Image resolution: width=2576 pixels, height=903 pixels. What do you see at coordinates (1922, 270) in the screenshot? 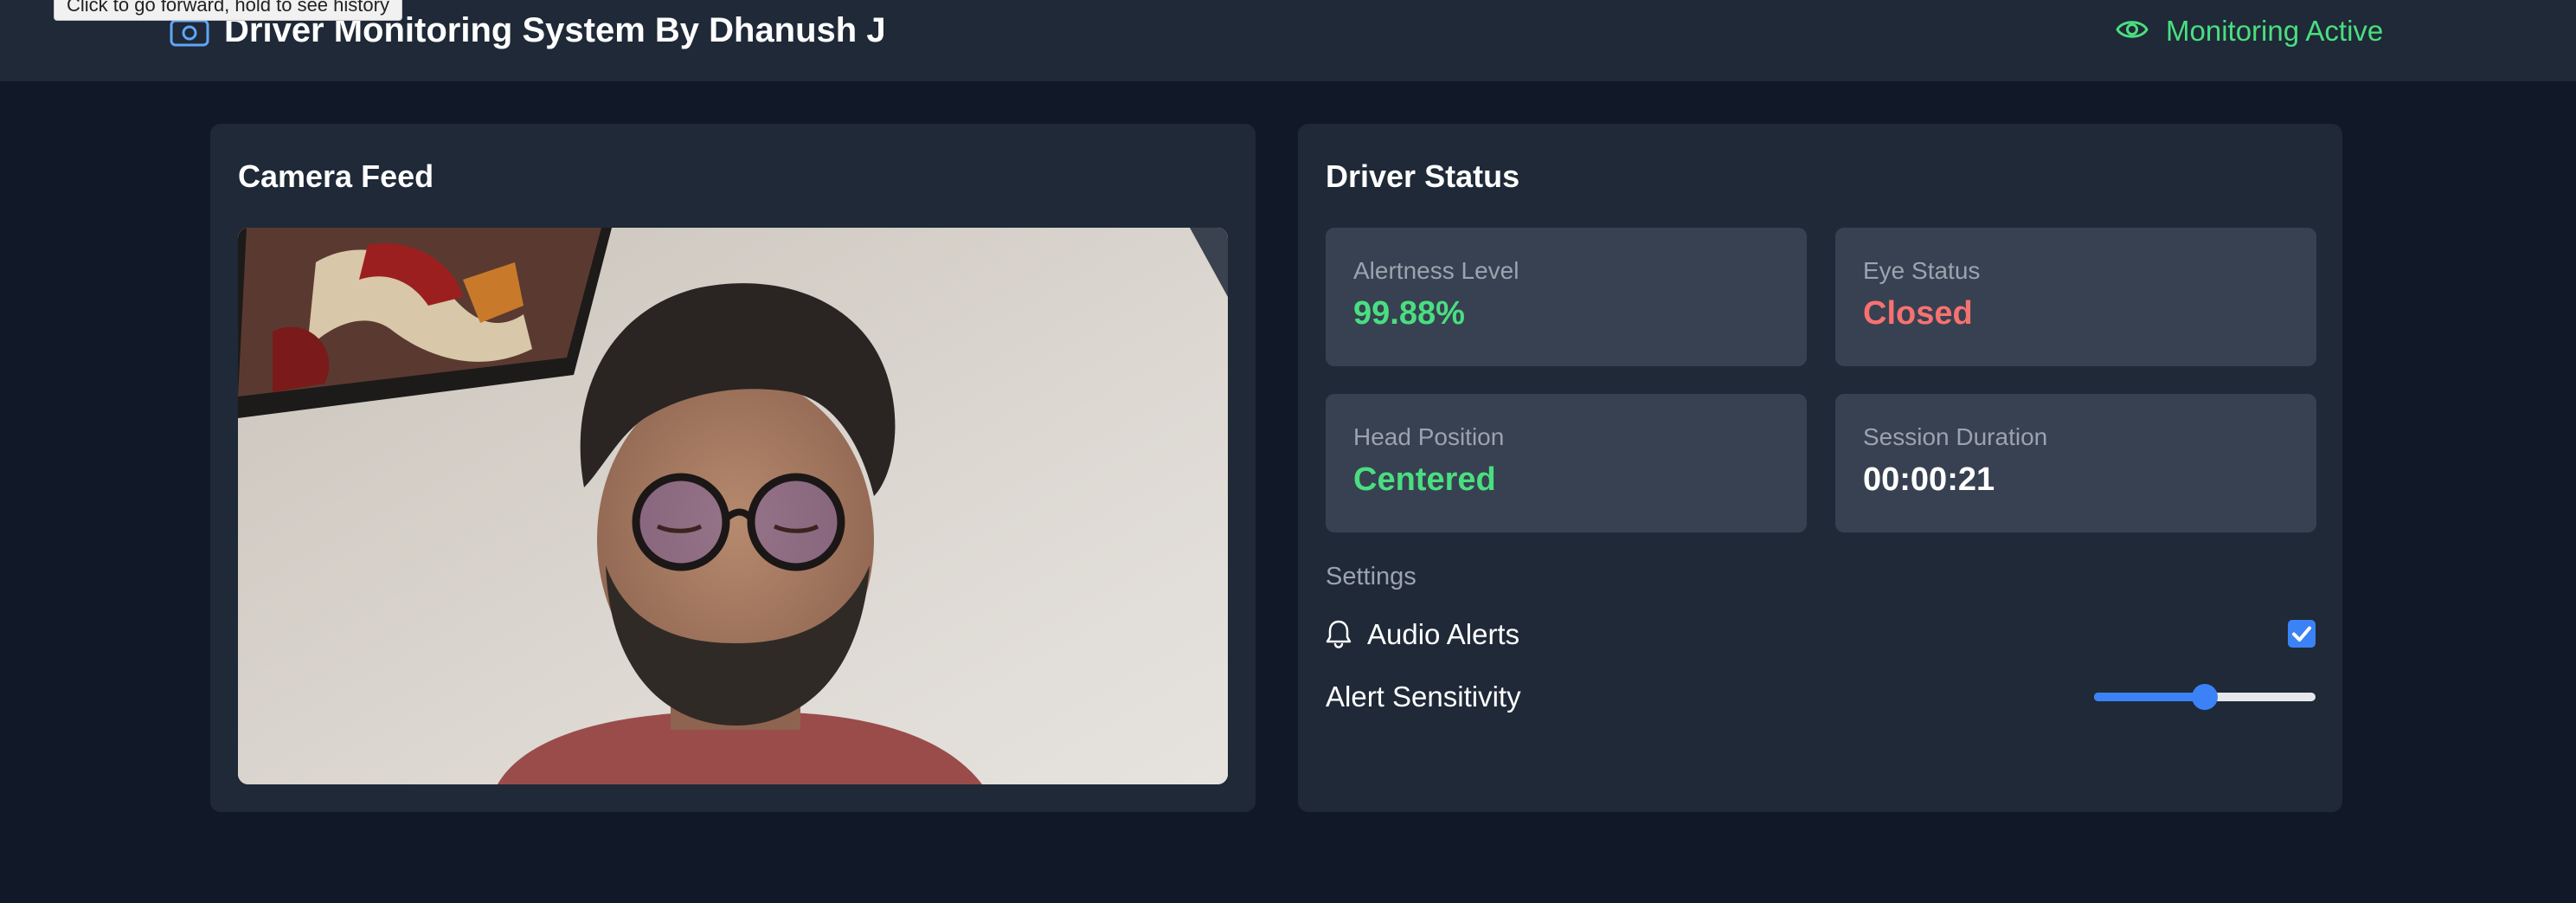
I see `eye-status-label: Eye Status` at bounding box center [1922, 270].